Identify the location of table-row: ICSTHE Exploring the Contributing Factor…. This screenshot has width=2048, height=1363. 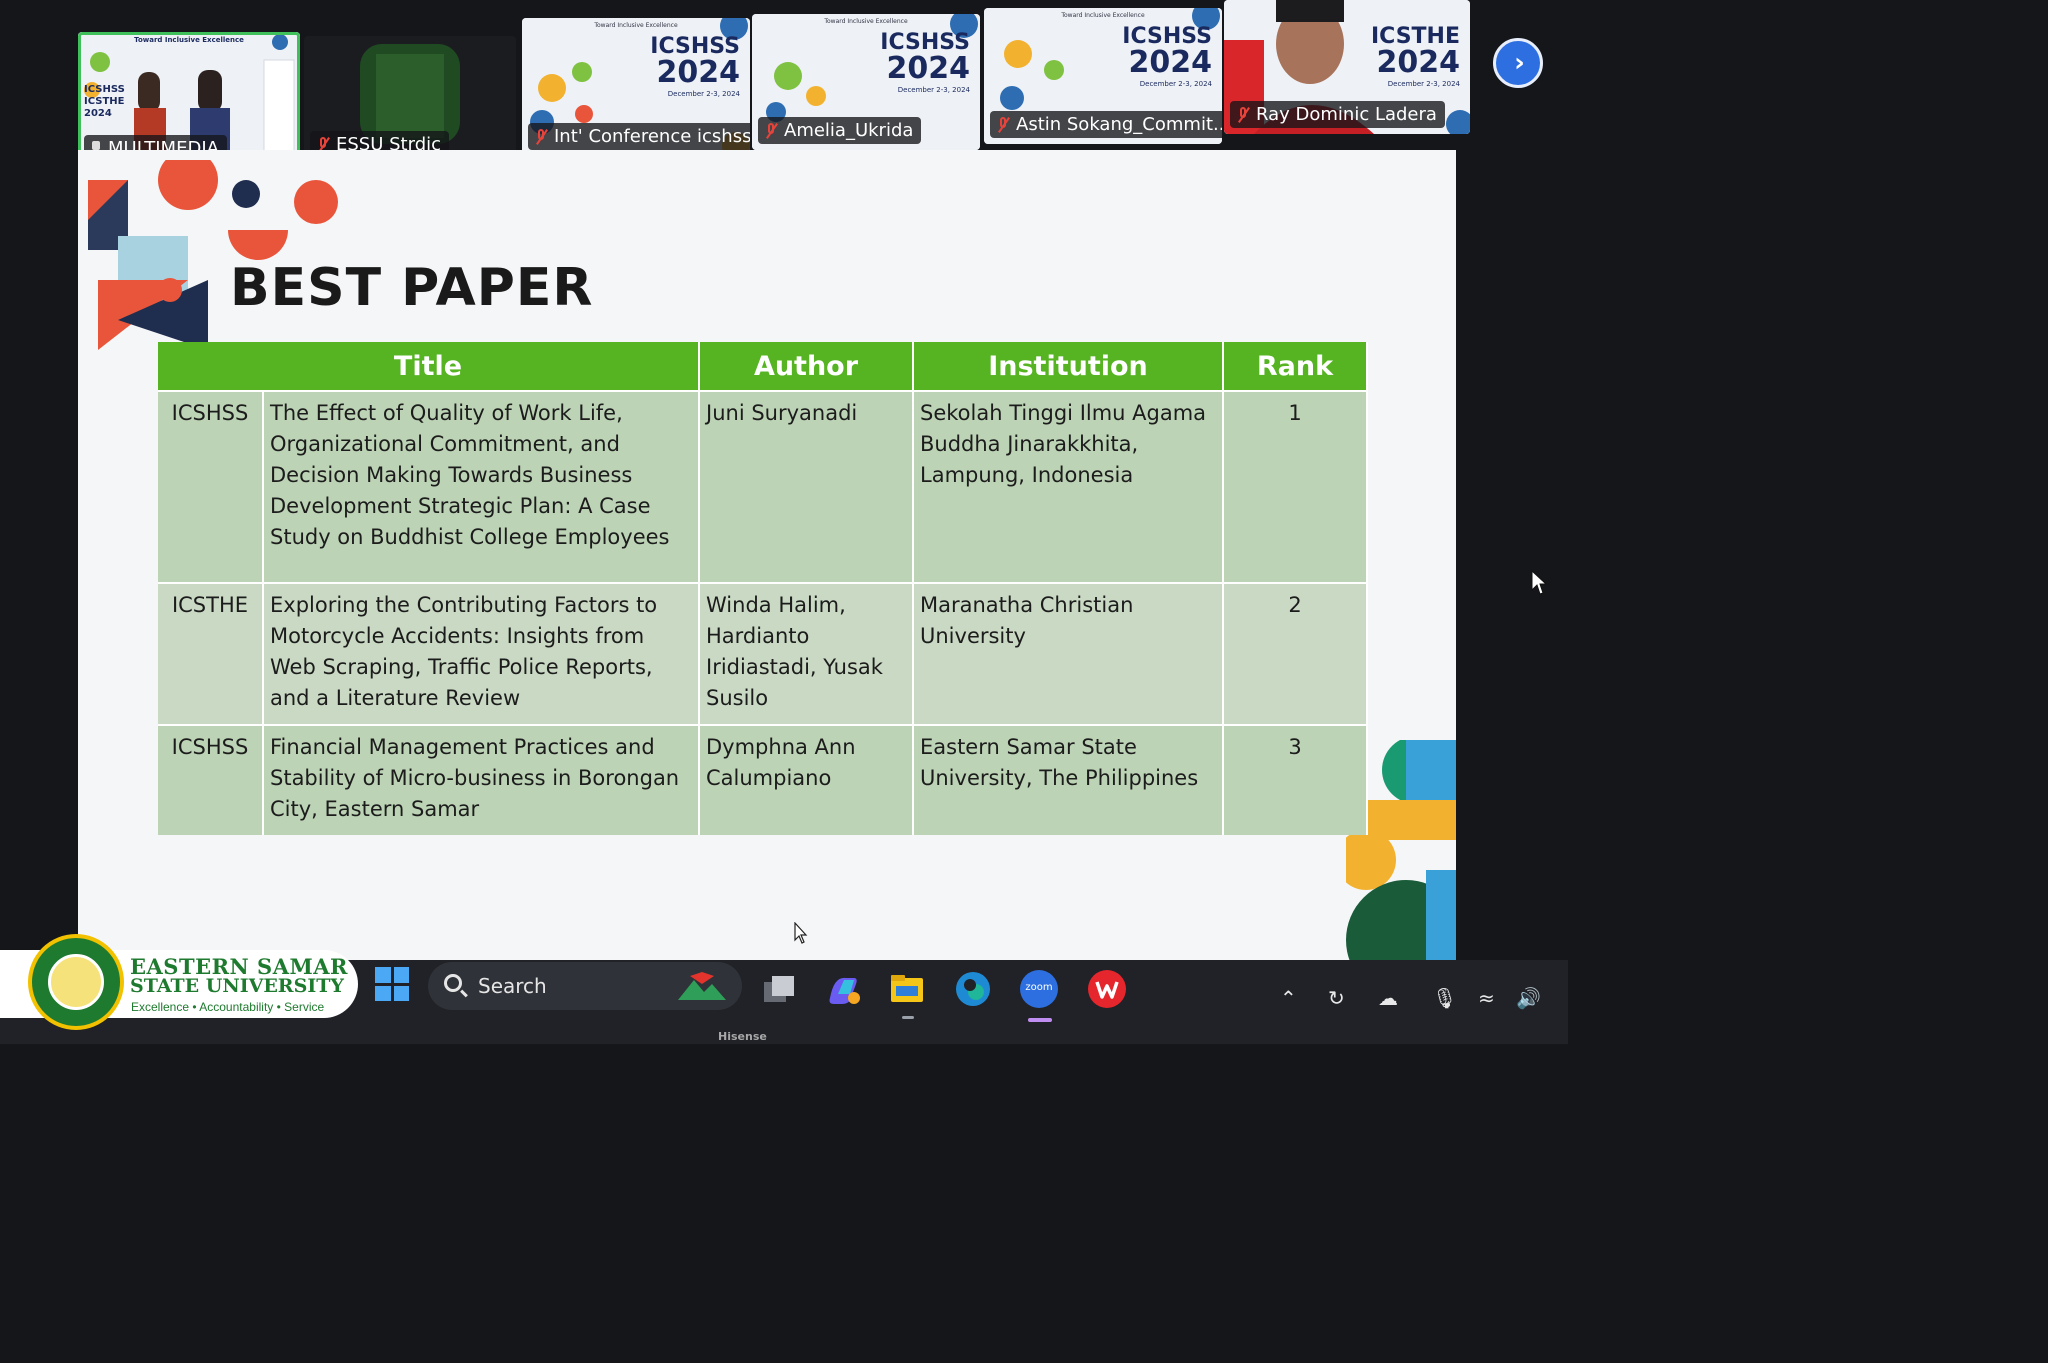
(763, 653).